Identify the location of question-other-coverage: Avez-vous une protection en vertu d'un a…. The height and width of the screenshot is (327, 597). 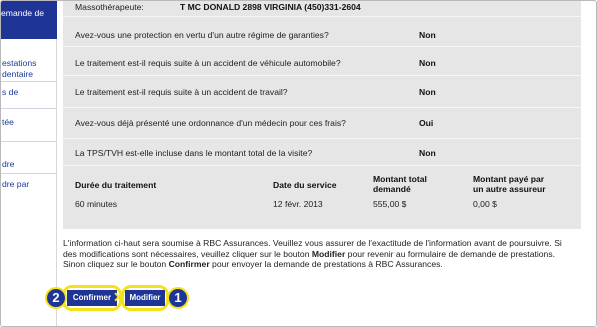
(202, 35).